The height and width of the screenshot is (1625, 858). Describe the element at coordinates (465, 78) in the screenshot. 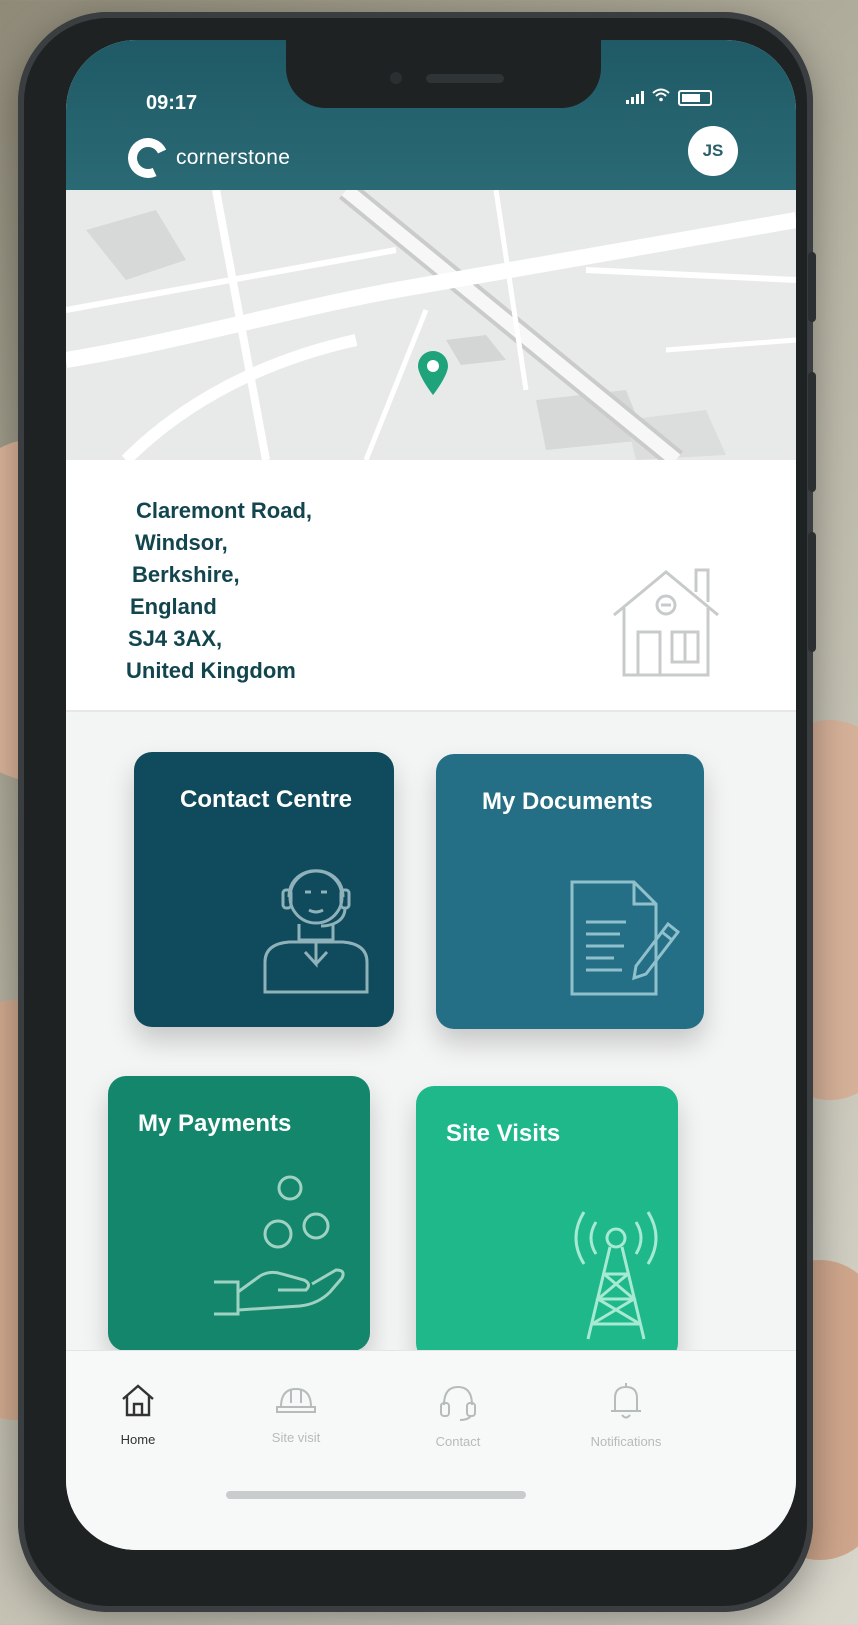

I see `speaker-grille` at that location.